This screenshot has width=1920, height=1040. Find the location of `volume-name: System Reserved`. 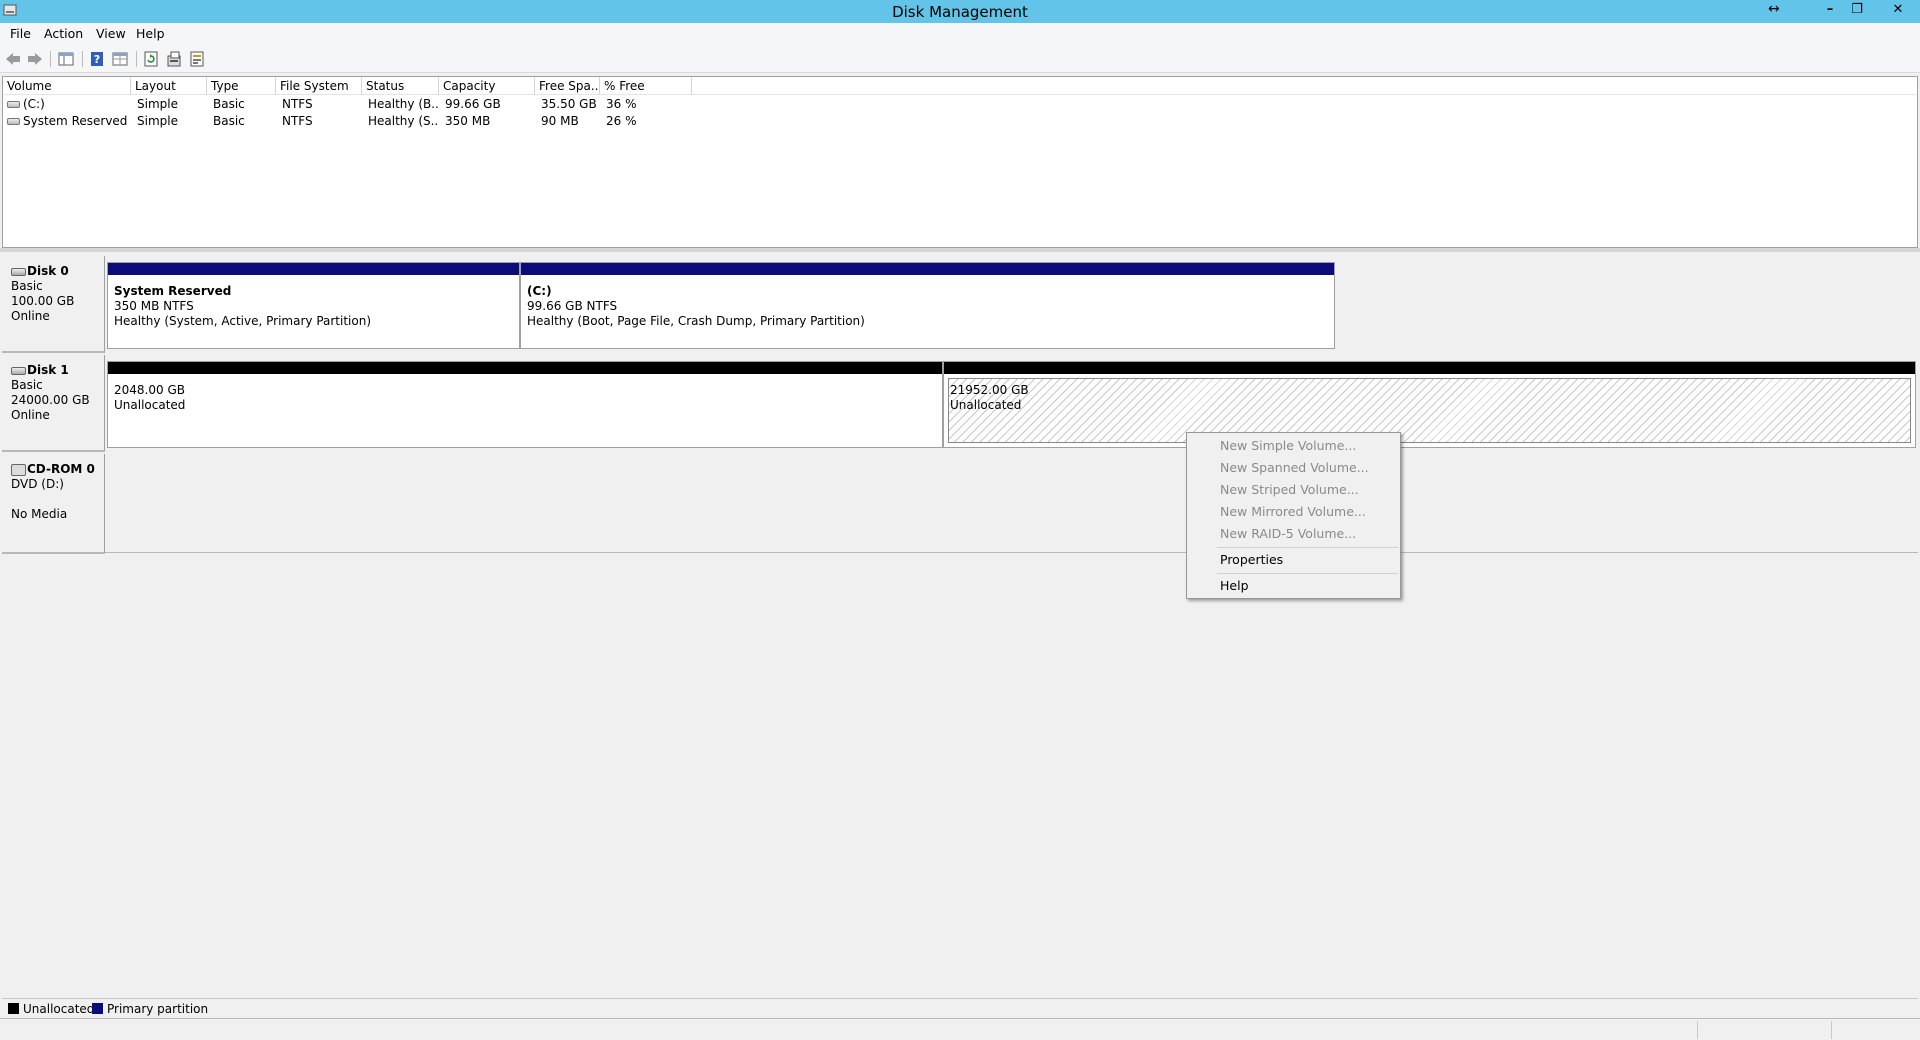

volume-name: System Reserved is located at coordinates (75, 121).